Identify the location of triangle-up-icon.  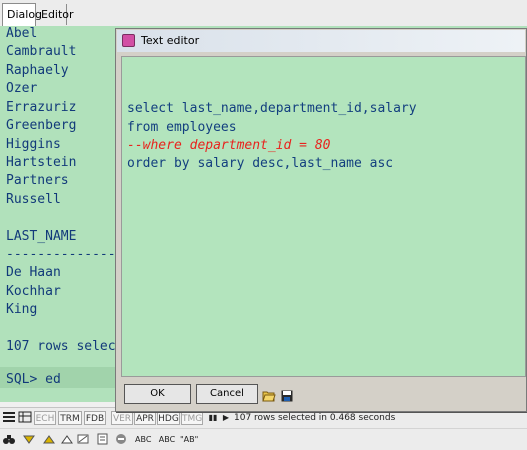
(49, 439).